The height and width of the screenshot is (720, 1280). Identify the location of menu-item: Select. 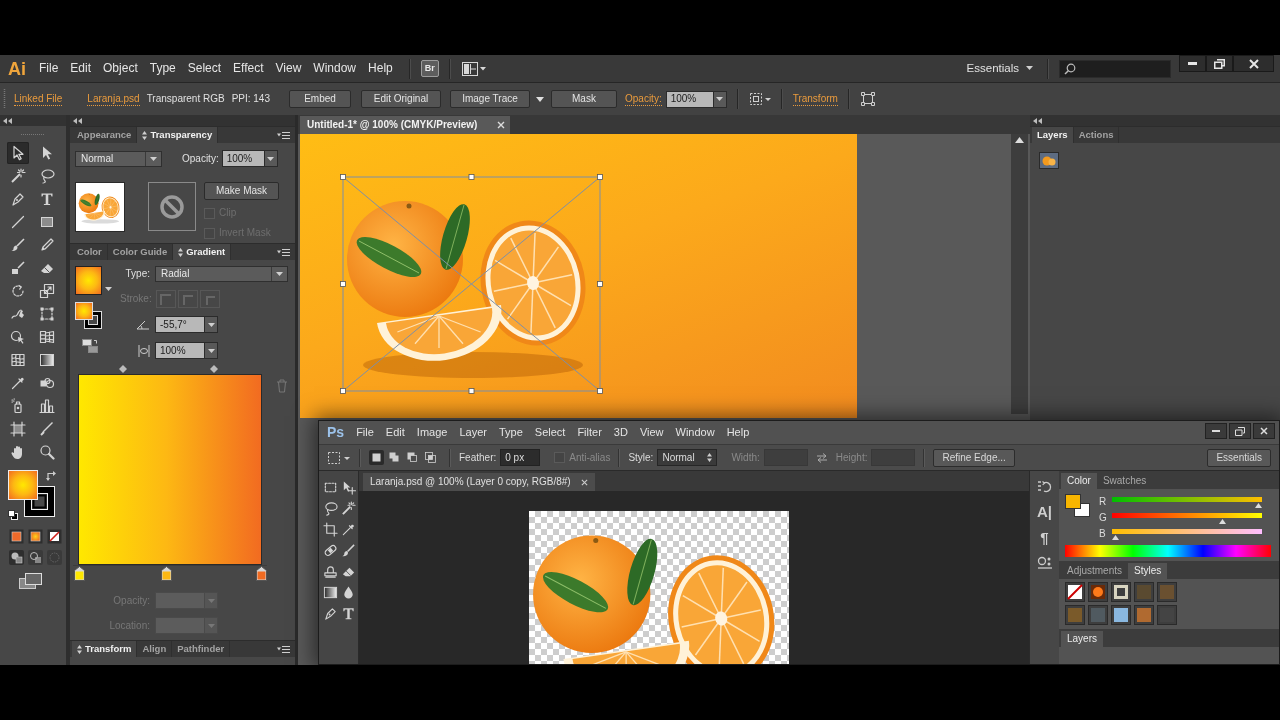
(204, 68).